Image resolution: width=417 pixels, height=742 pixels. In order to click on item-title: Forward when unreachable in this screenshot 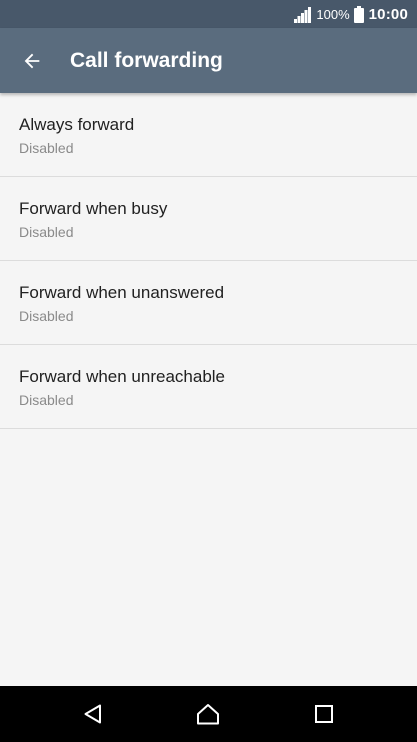, I will do `click(122, 376)`.